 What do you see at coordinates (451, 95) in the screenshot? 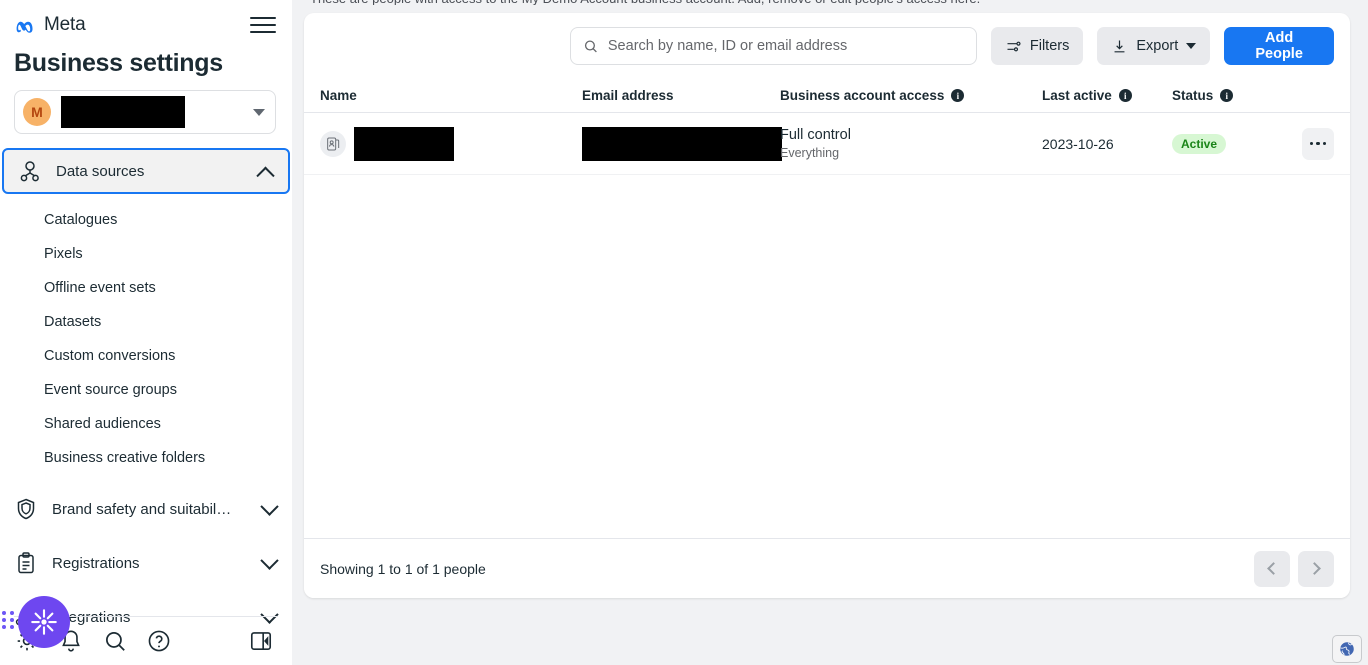
I see `column-header-name: Name` at bounding box center [451, 95].